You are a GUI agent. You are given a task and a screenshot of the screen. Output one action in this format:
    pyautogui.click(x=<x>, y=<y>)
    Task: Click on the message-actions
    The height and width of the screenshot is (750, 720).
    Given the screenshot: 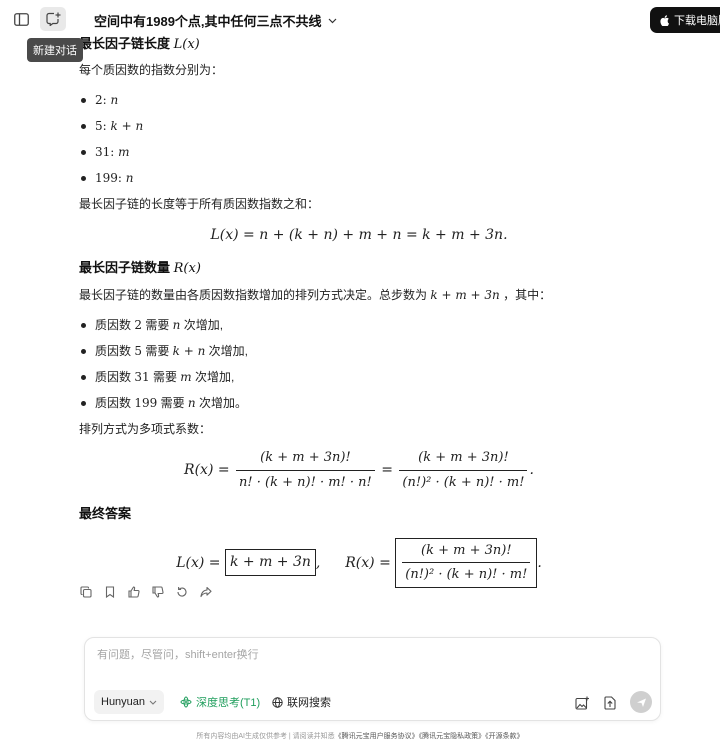 What is the action you would take?
    pyautogui.click(x=146, y=592)
    